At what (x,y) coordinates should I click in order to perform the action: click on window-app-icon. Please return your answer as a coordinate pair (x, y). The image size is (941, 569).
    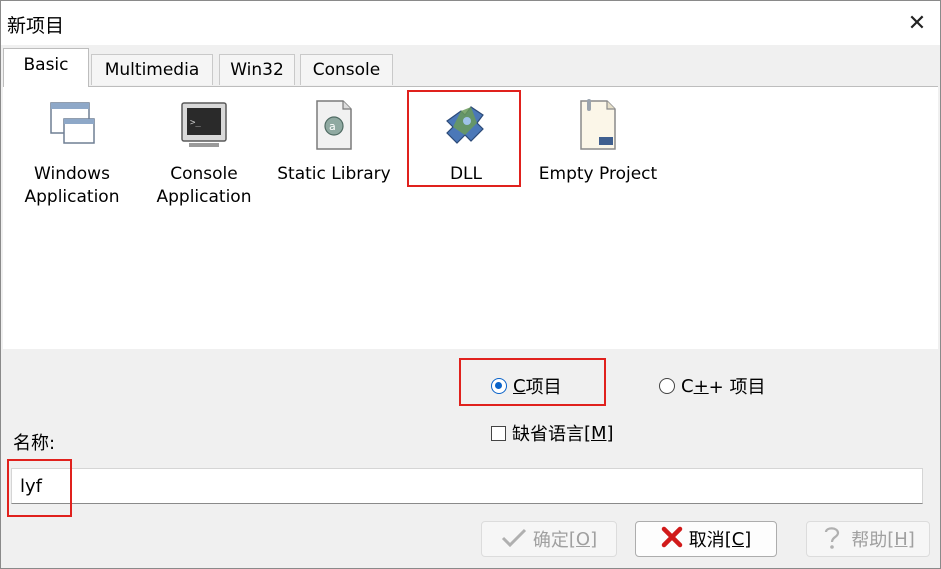
    Looking at the image, I should click on (72, 126).